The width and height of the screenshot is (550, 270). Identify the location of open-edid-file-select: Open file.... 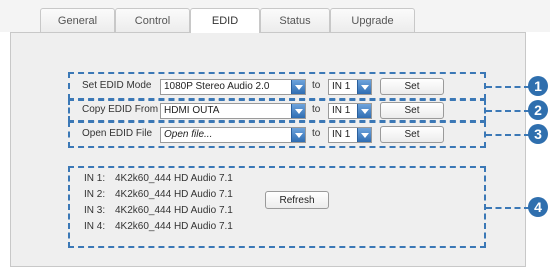
(233, 135).